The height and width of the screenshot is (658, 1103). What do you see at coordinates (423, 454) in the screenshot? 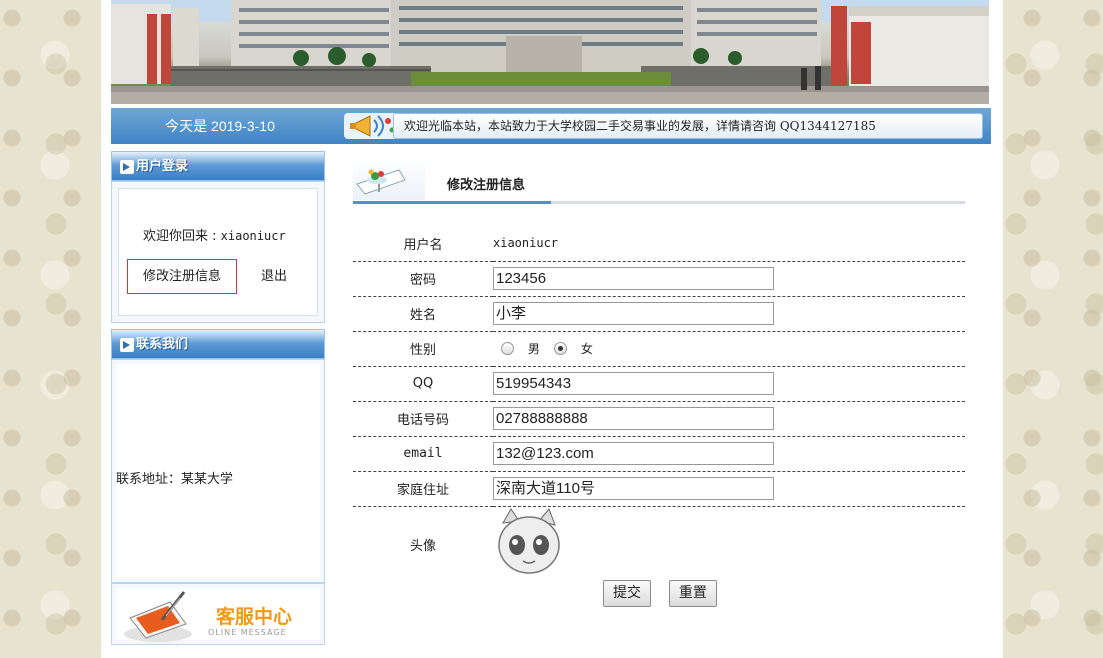
I see `email-label: email` at bounding box center [423, 454].